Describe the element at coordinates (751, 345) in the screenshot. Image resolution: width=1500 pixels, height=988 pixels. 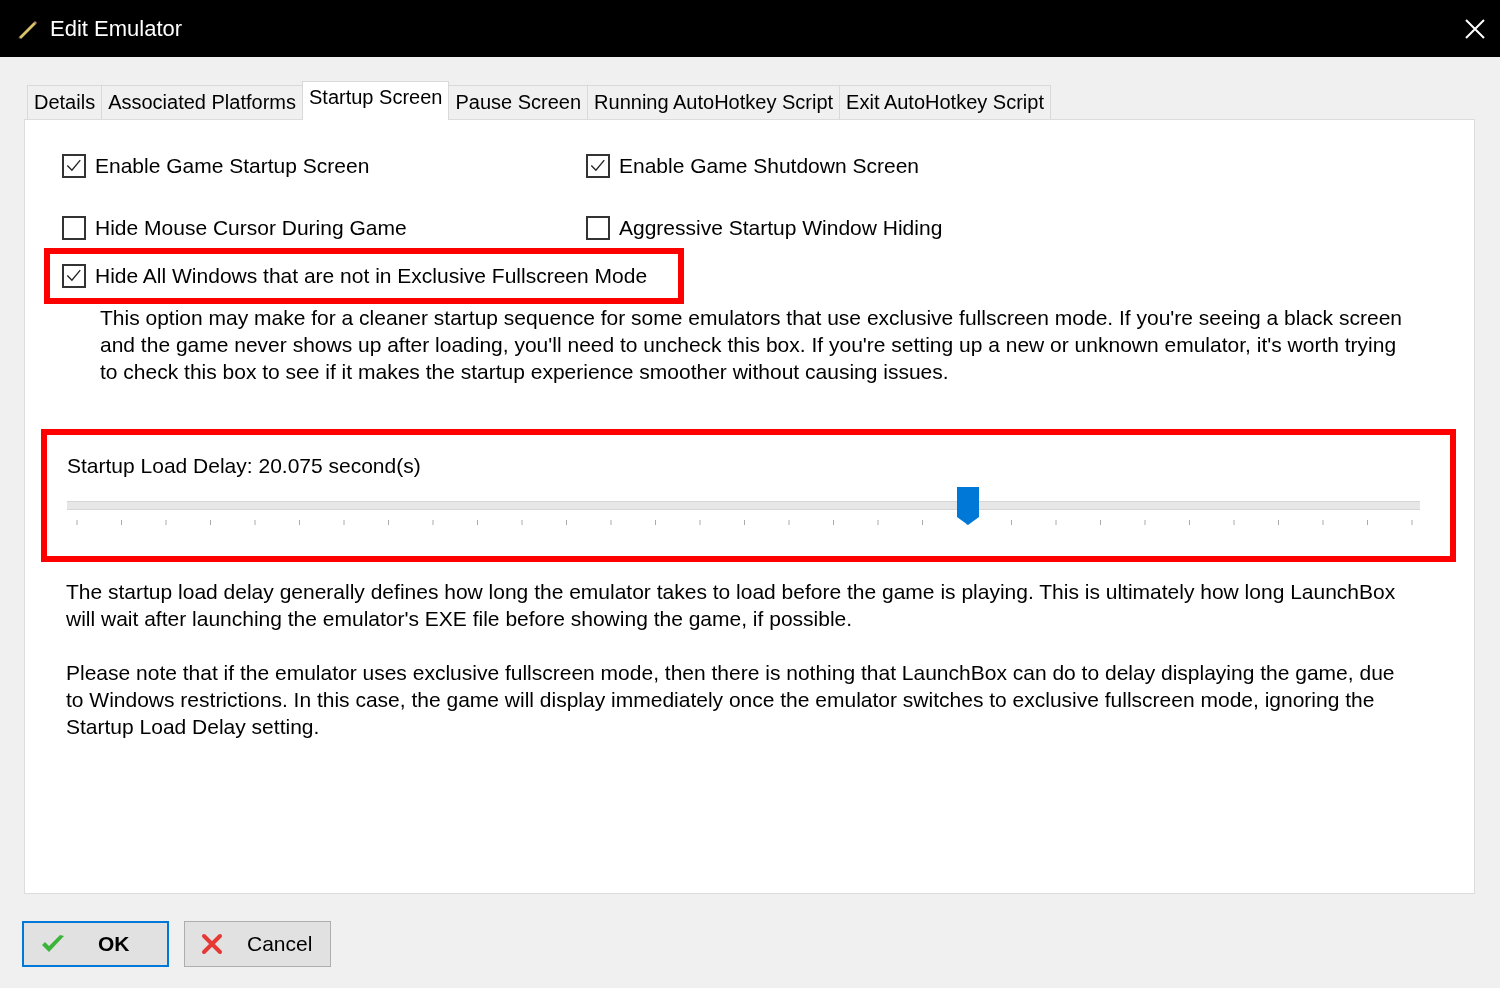
I see `option-description: This option may make for a cleaner startup sequence for some emulators that use exclusive fullscreen mode. If you're seeing a black screen and the game never shows up after loading, you'll need to uncheck this box. If you're setting up a new or unknown emulator, it's worth trying to check this box to see if it makes the startup experience smoother without causing issues.` at that location.